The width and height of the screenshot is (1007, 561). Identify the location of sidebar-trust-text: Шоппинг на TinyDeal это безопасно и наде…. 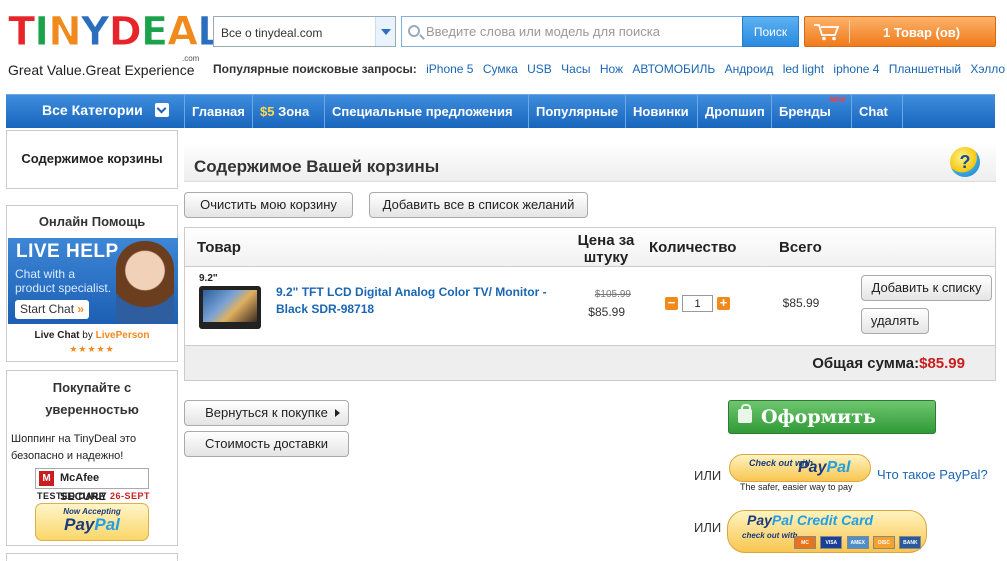
(74, 447).